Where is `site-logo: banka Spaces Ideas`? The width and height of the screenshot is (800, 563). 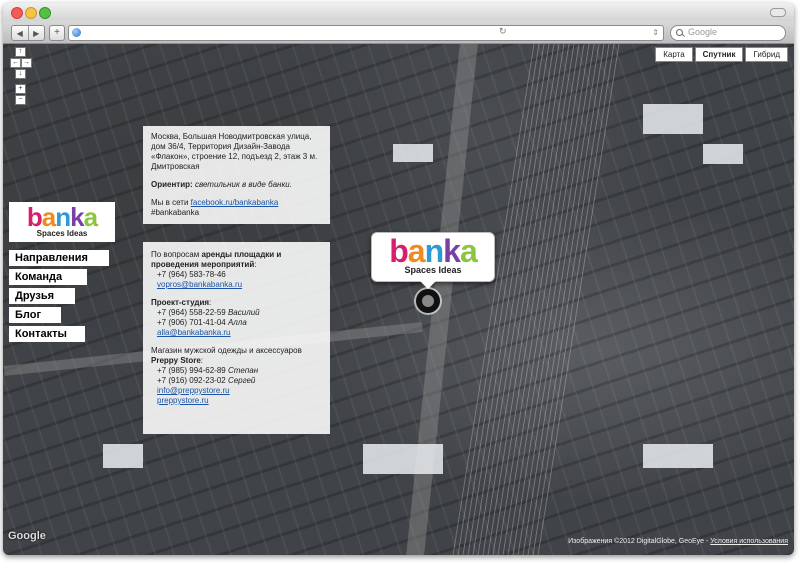 site-logo: banka Spaces Ideas is located at coordinates (62, 222).